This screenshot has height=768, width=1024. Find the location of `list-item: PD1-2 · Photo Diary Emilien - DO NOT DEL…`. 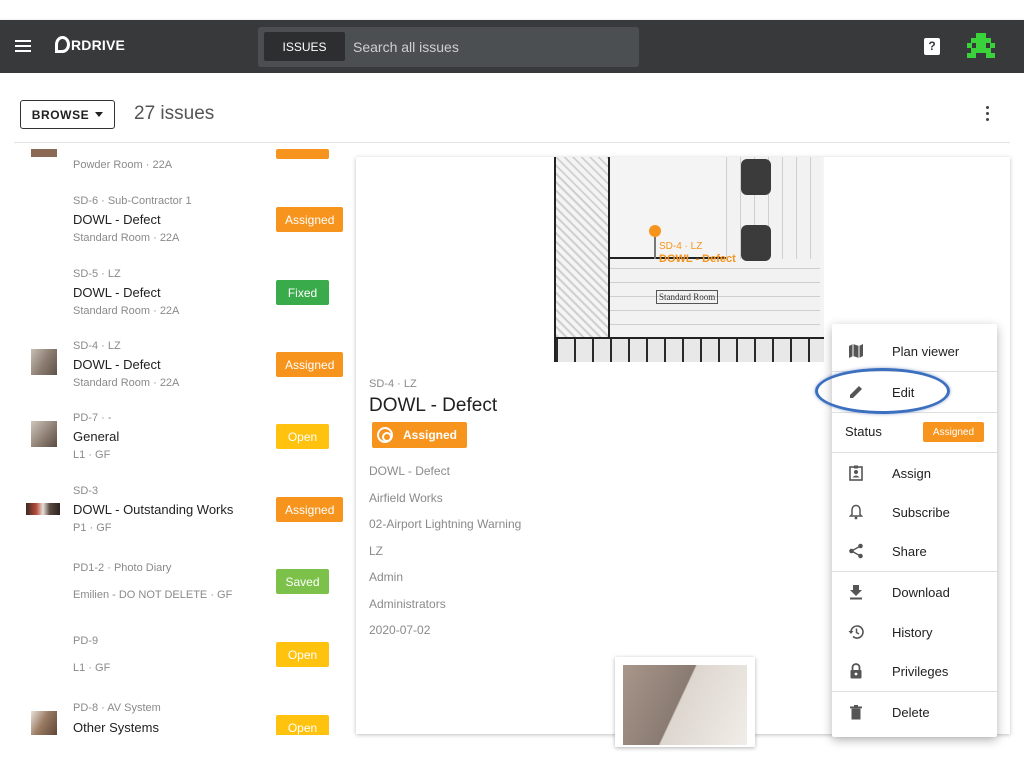

list-item: PD1-2 · Photo Diary Emilien - DO NOT DEL… is located at coordinates (179, 592).